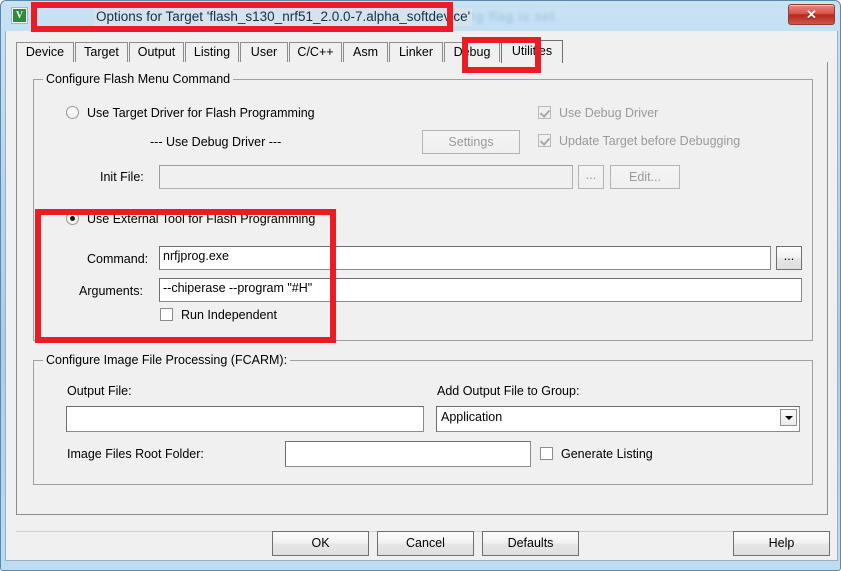  What do you see at coordinates (365, 52) in the screenshot?
I see `tab-asm: Asm` at bounding box center [365, 52].